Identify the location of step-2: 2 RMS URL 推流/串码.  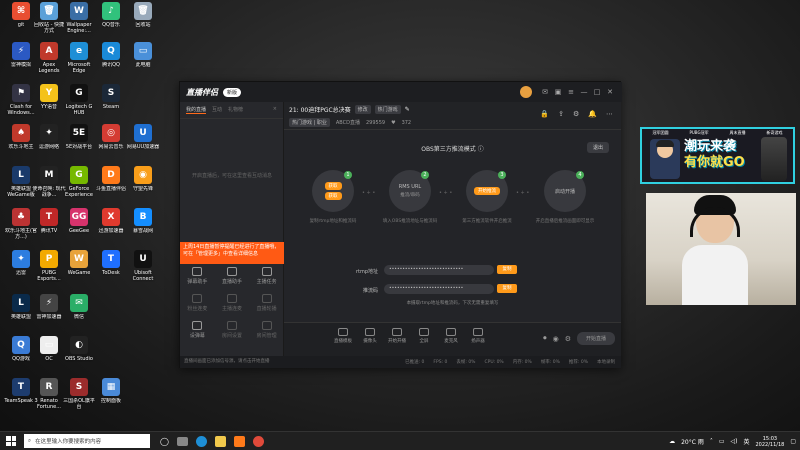
(410, 191).